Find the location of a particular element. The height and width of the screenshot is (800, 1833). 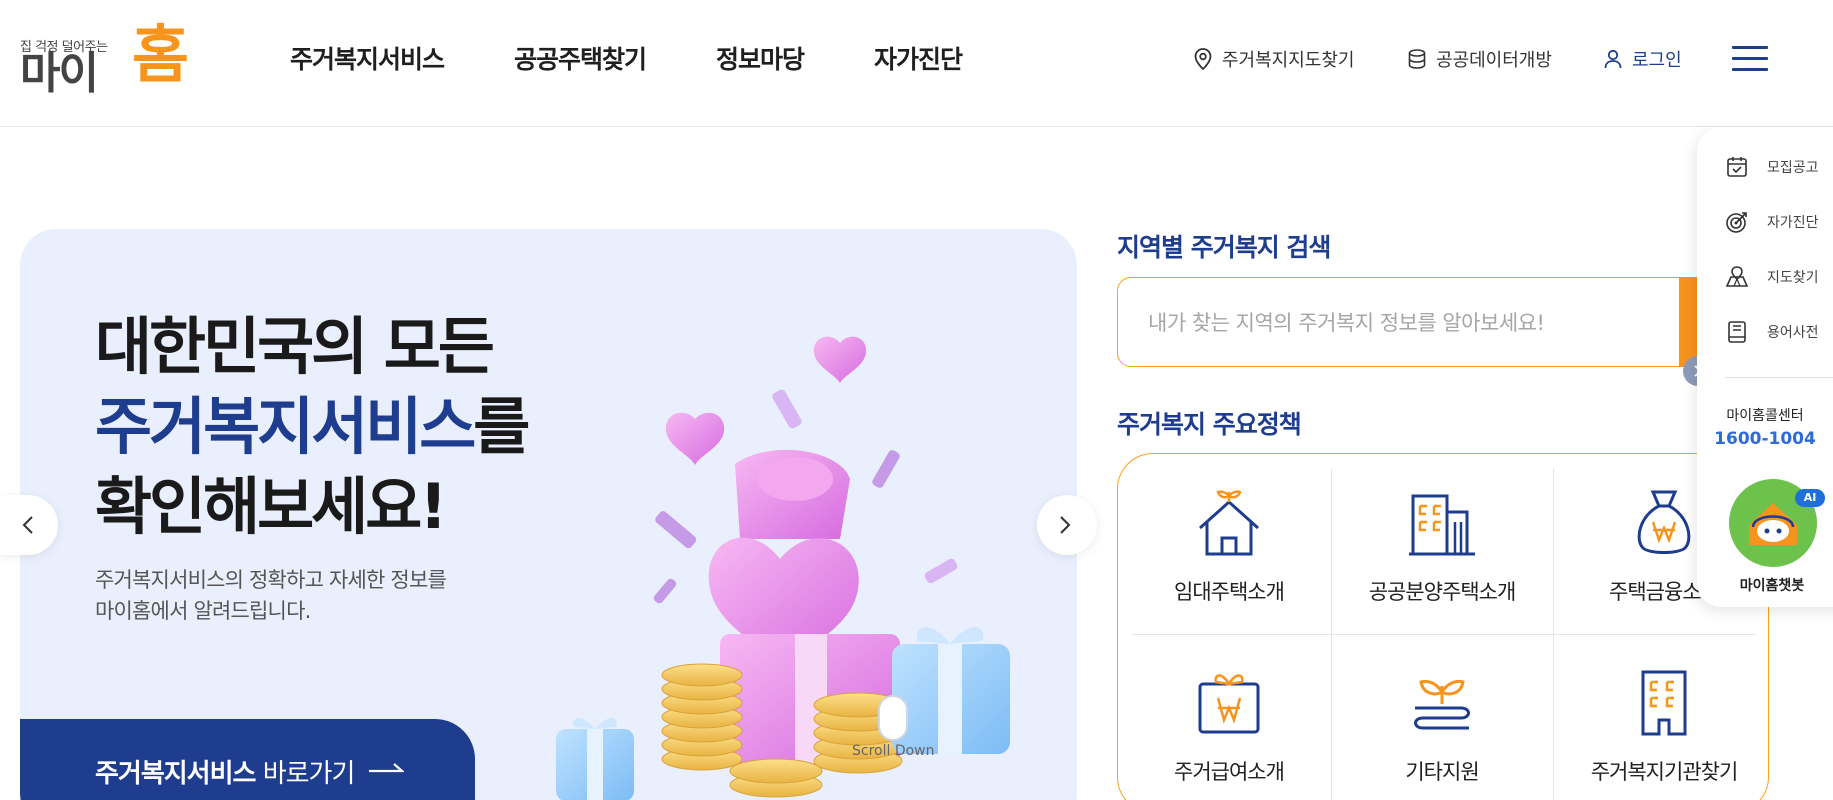

quick-self-check: 자가진단 is located at coordinates (1772, 222).